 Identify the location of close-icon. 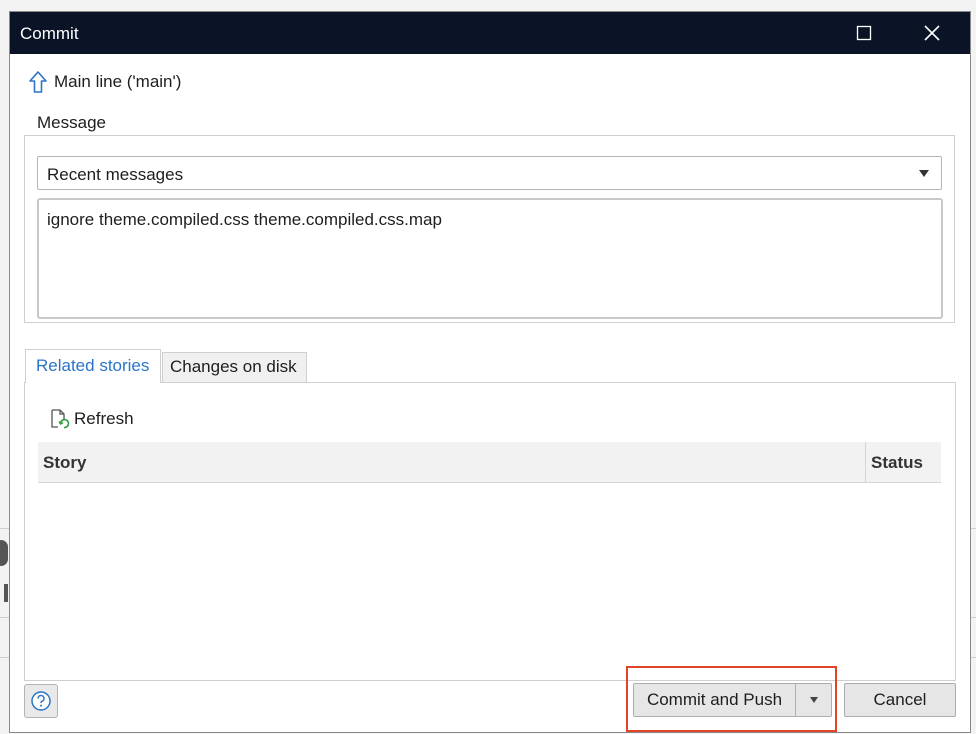
(932, 33).